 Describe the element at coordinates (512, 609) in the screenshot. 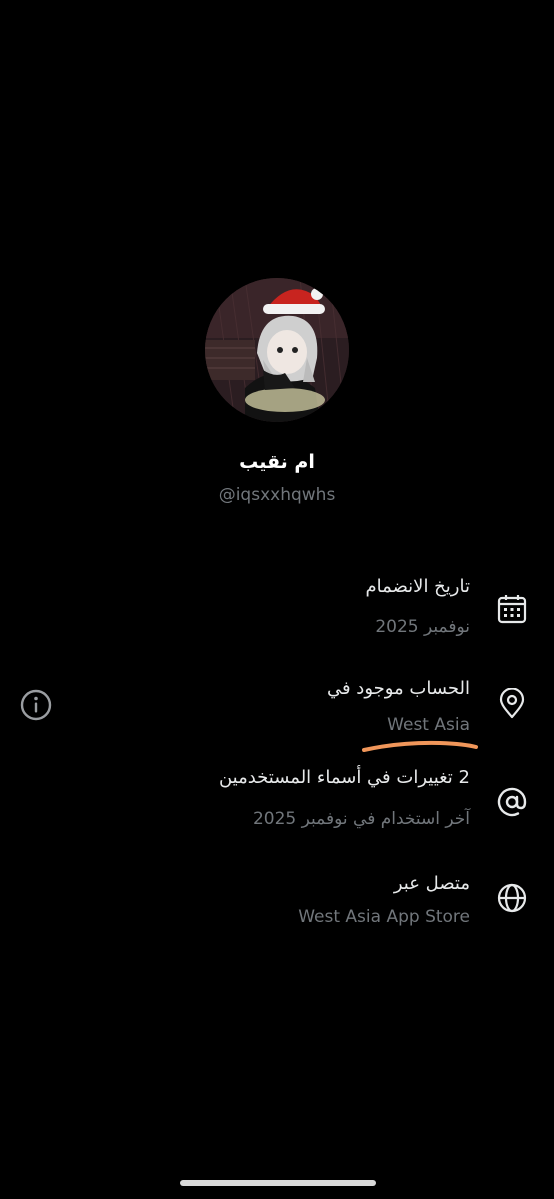

I see `calendar-icon` at that location.